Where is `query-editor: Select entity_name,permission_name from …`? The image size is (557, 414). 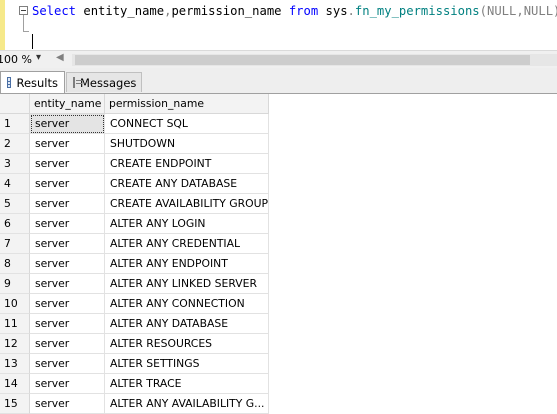 query-editor: Select entity_name,permission_name from … is located at coordinates (278, 25).